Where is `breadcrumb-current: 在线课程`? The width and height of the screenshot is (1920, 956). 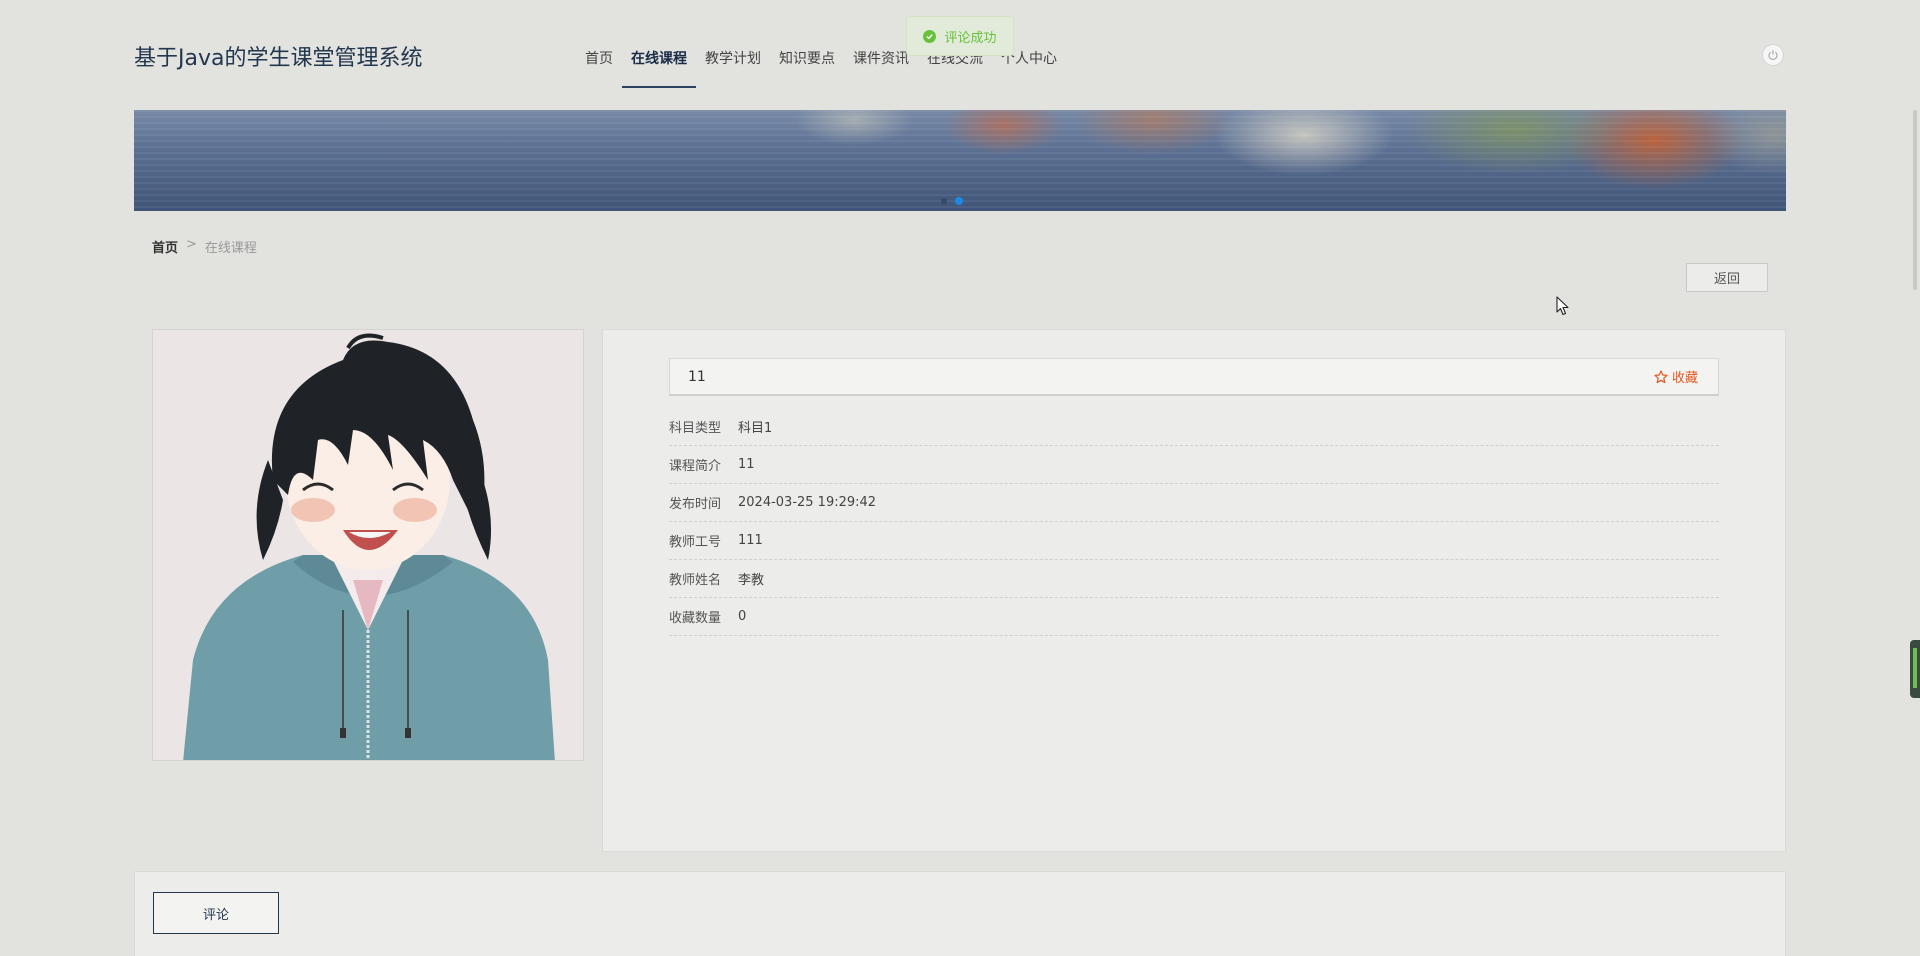
breadcrumb-current: 在线课程 is located at coordinates (230, 248).